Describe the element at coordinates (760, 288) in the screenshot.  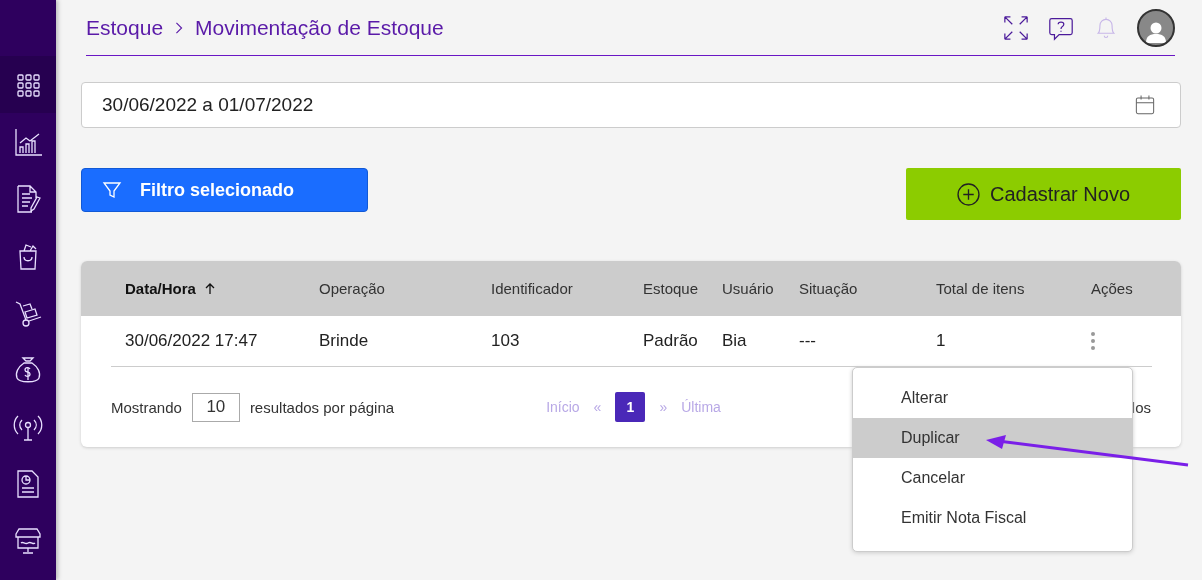
I see `column-header: Usuário` at that location.